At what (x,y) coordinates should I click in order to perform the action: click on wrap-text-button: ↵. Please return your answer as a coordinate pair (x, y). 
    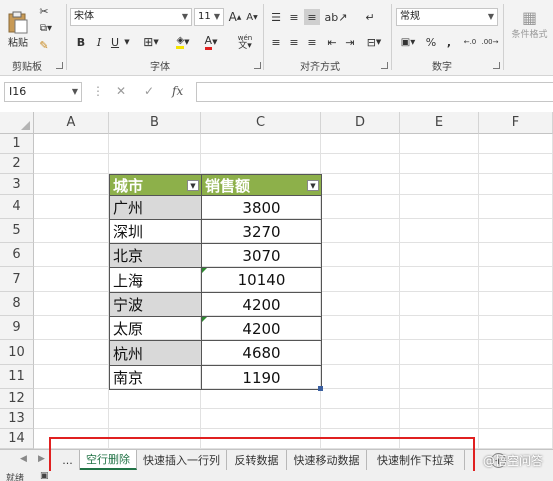
    Looking at the image, I should click on (370, 17).